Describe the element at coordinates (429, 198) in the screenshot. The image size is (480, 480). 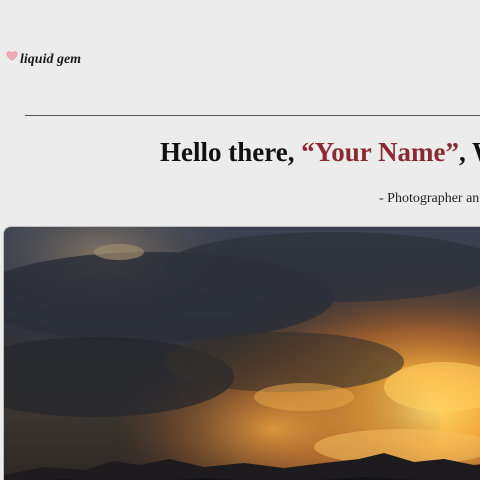
I see `hero-subtitle: - Photographer an` at that location.